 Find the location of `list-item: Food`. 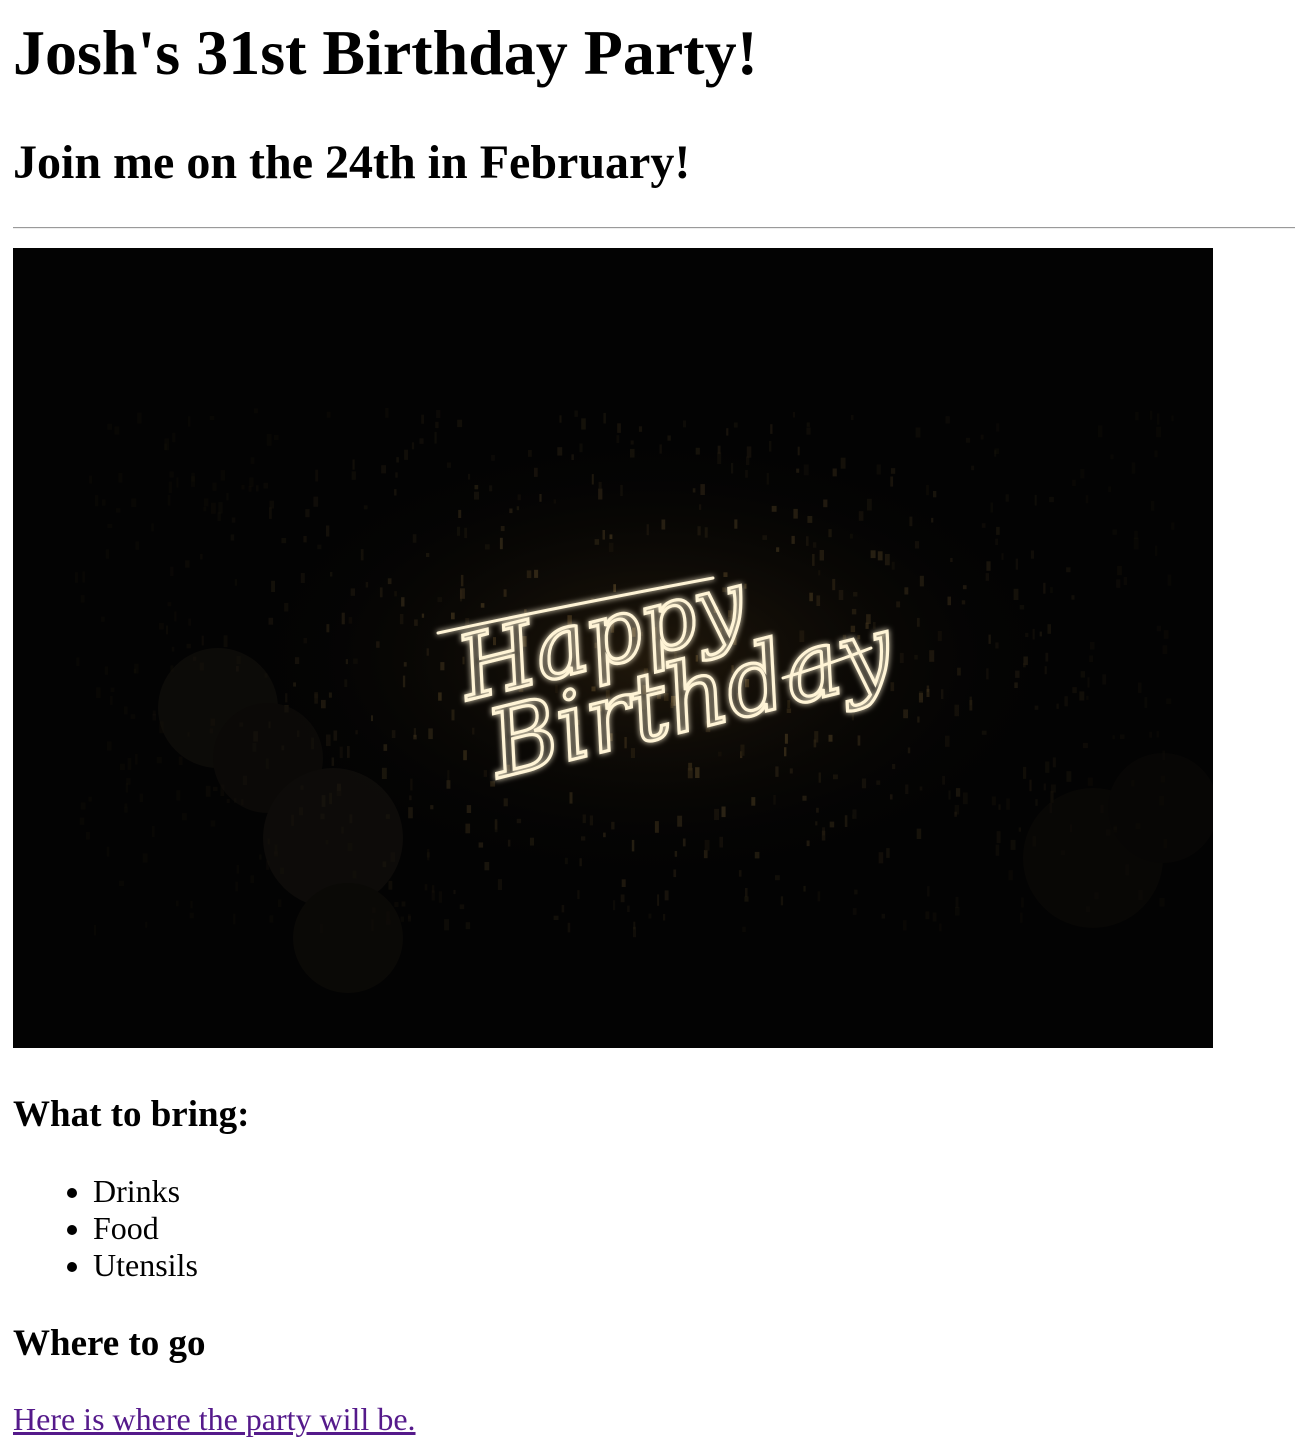

list-item: Food is located at coordinates (145, 1228).